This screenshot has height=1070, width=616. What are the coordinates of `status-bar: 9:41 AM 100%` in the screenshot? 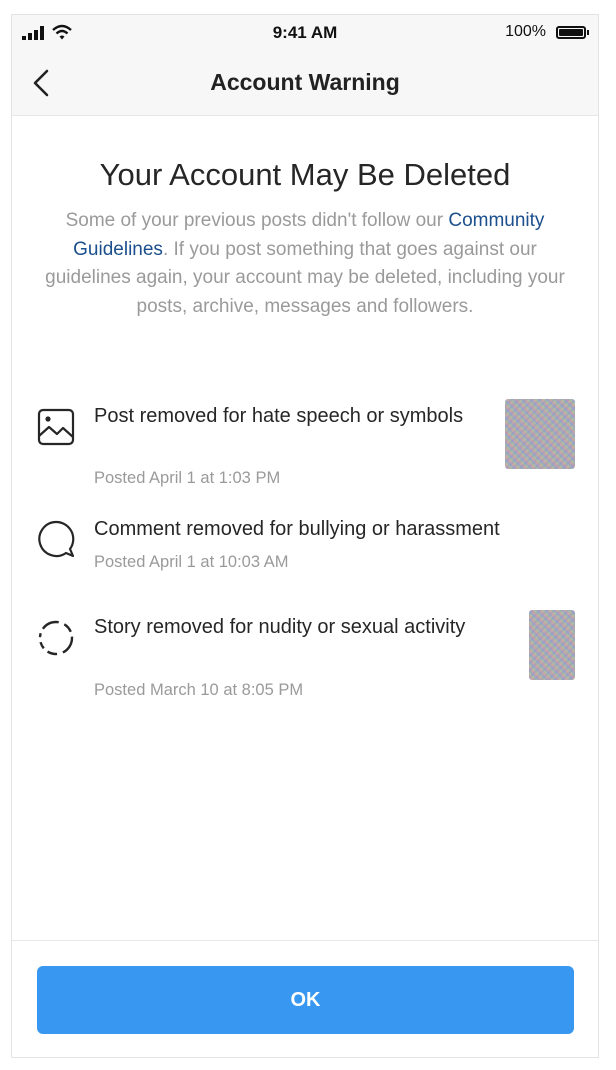 It's located at (305, 33).